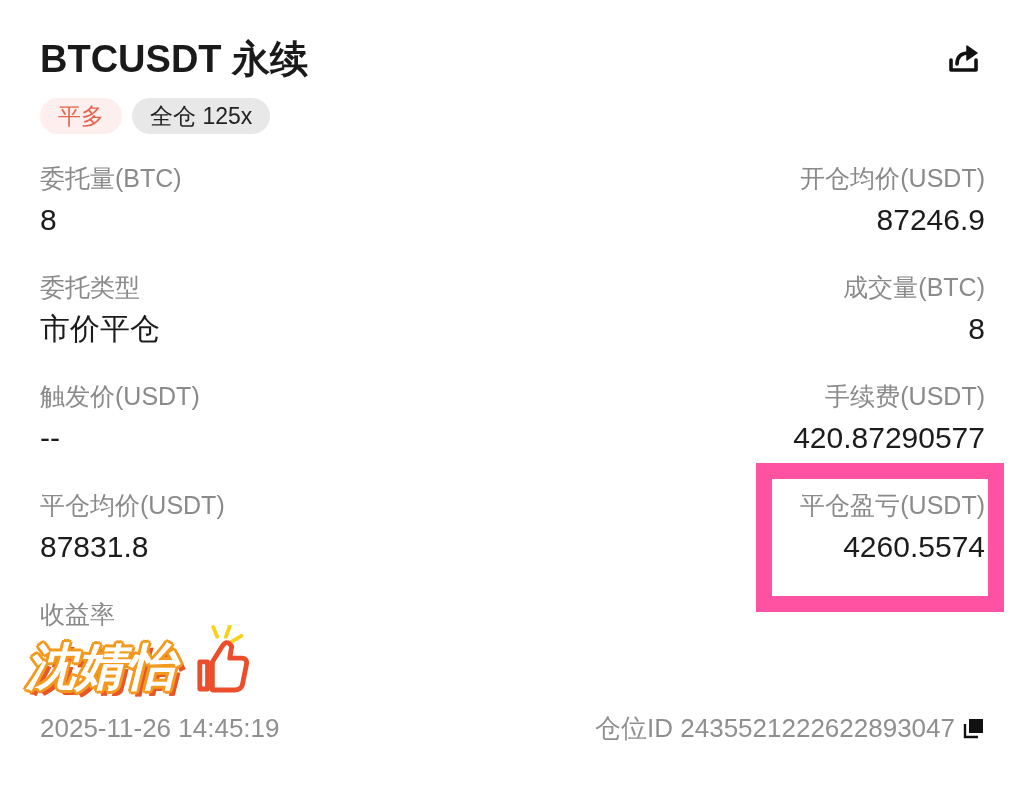 This screenshot has height=786, width=1024. I want to click on position-tag: 全仓 125x, so click(201, 116).